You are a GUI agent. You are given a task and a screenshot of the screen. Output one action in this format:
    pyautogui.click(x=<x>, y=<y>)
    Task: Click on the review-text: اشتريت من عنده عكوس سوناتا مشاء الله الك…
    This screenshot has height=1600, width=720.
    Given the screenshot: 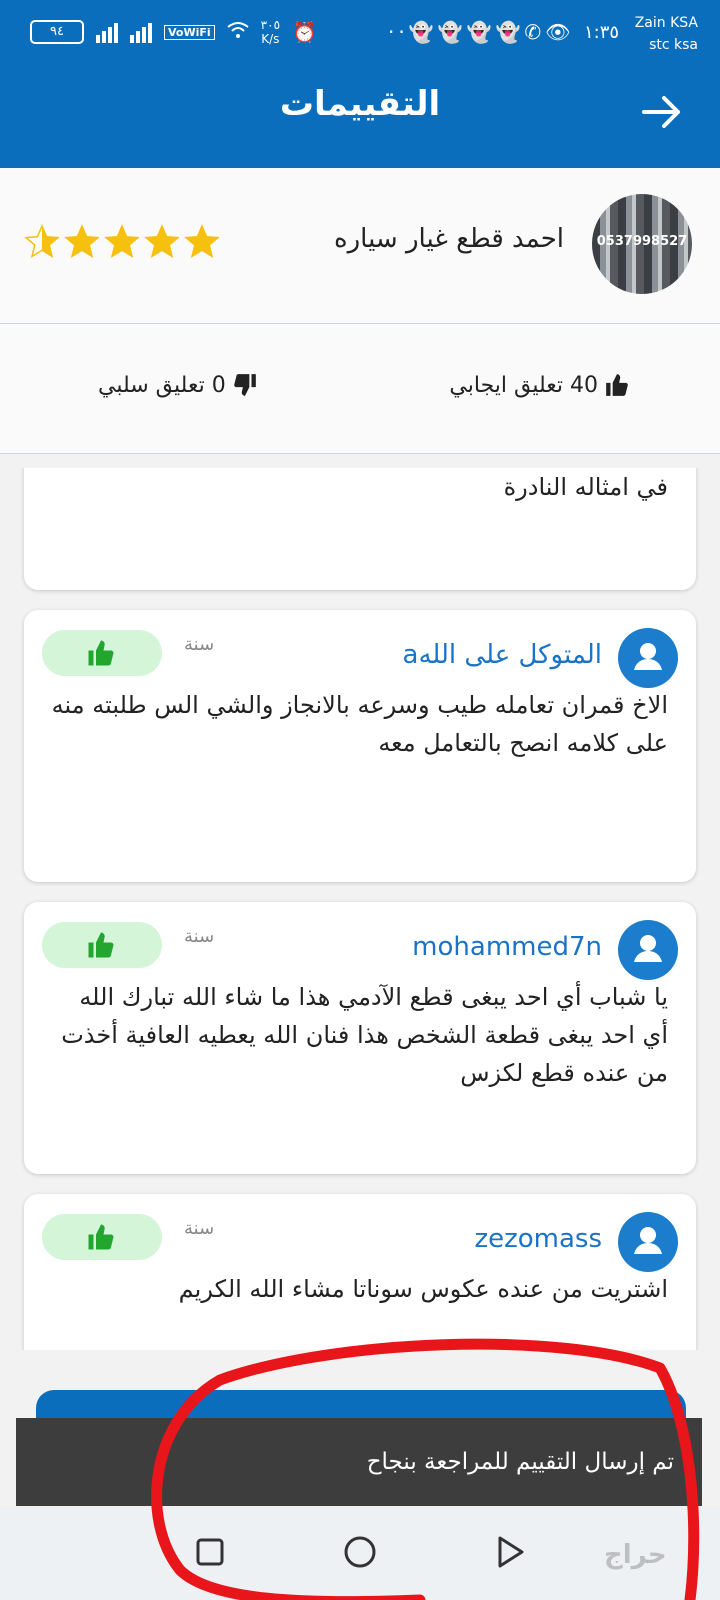 What is the action you would take?
    pyautogui.click(x=423, y=1289)
    